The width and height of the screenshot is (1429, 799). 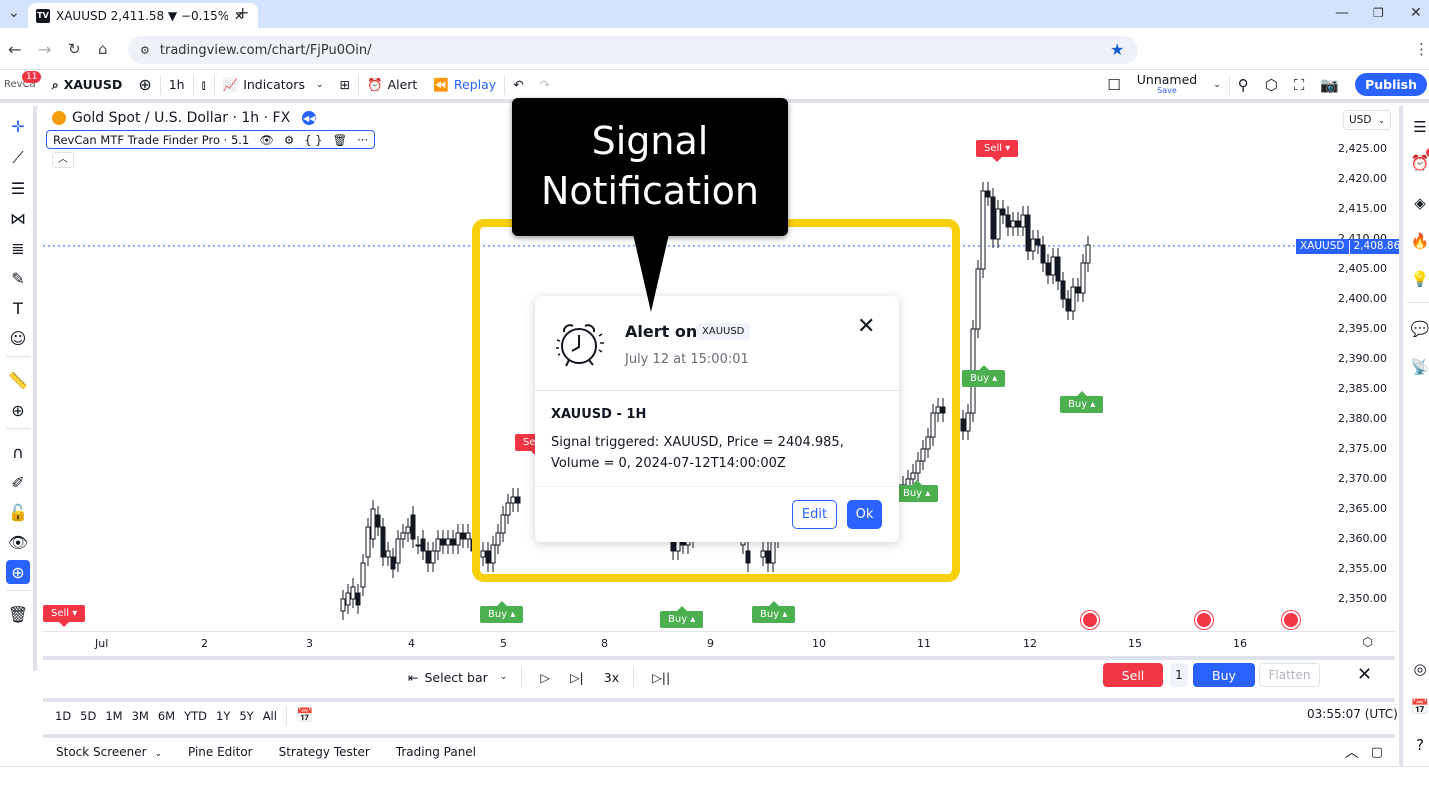 I want to click on range-button: 1M, so click(x=113, y=716).